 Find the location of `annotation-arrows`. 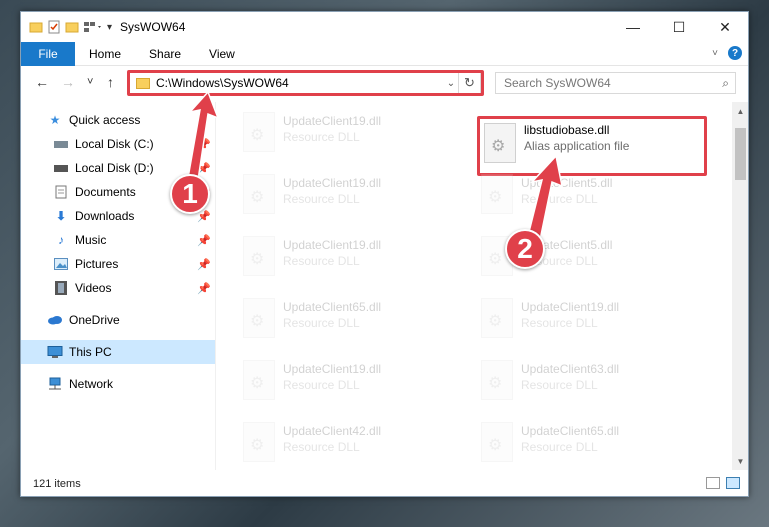

annotation-arrows is located at coordinates (375, 165).